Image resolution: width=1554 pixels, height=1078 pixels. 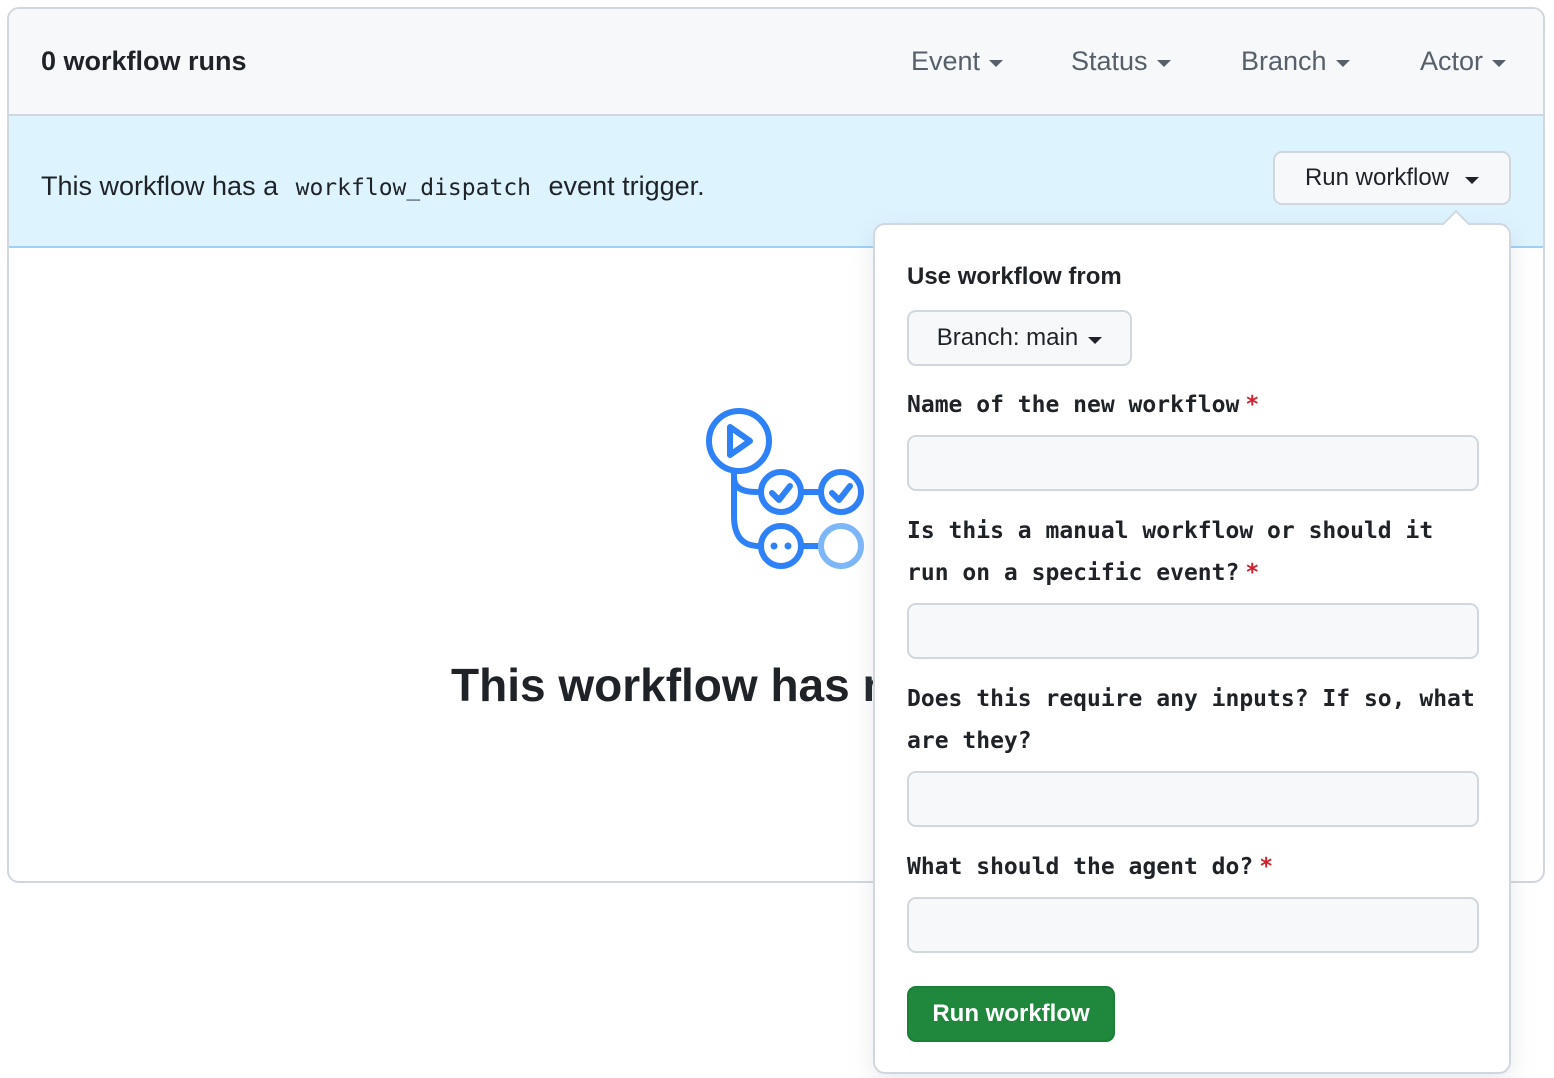 I want to click on field-label-workflow-name: Name of the new workflow *, so click(x=1192, y=405).